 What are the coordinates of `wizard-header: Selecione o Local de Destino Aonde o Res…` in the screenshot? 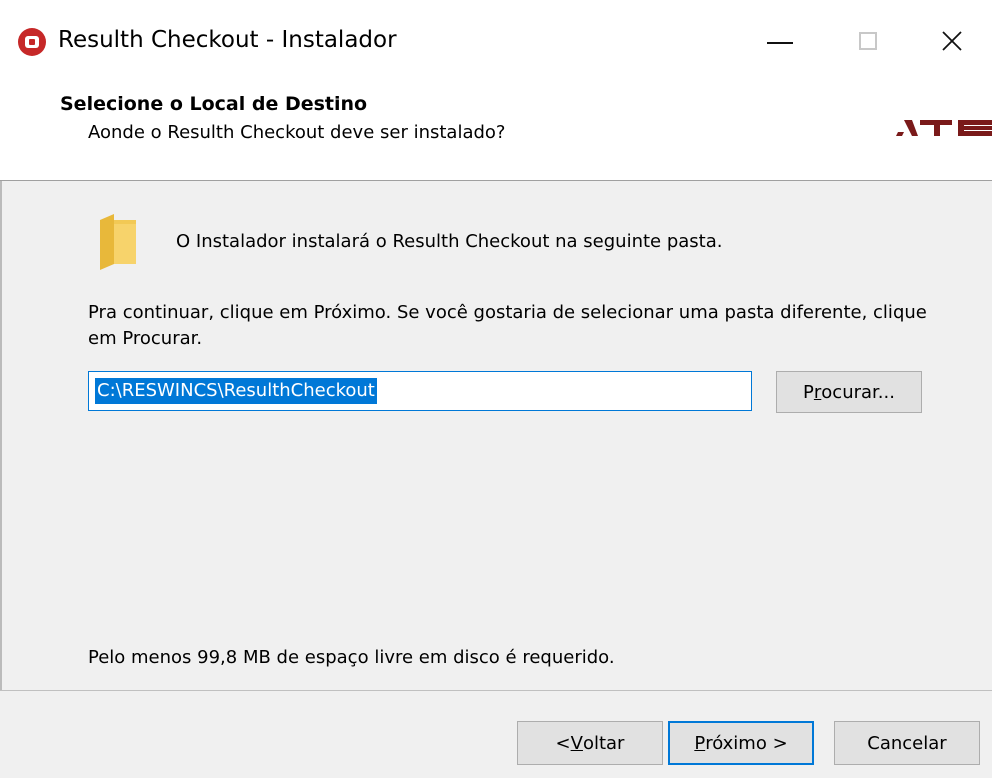 It's located at (496, 131).